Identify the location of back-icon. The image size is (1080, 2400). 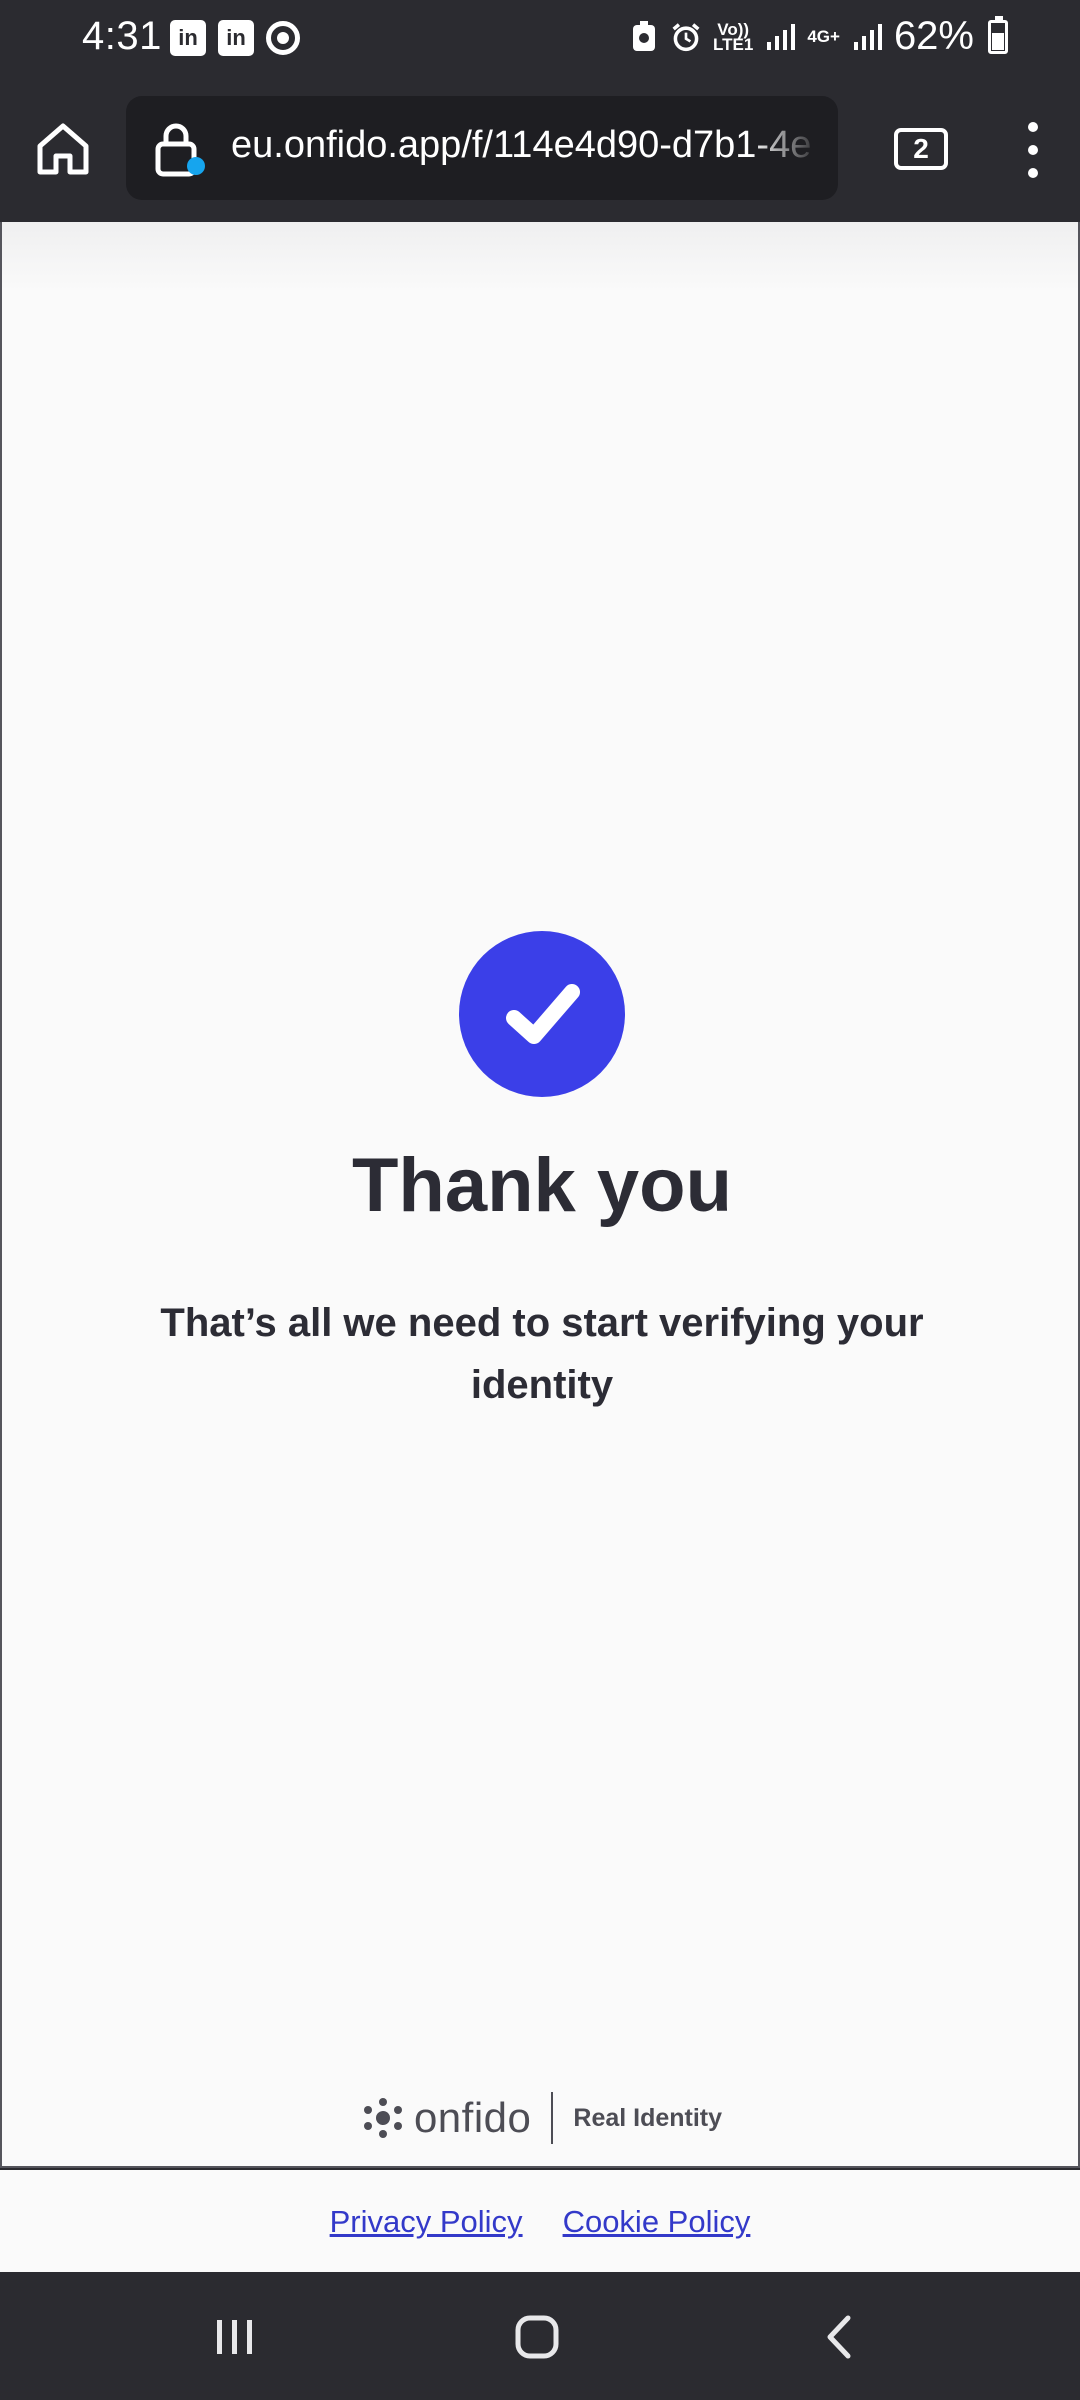
(841, 2337).